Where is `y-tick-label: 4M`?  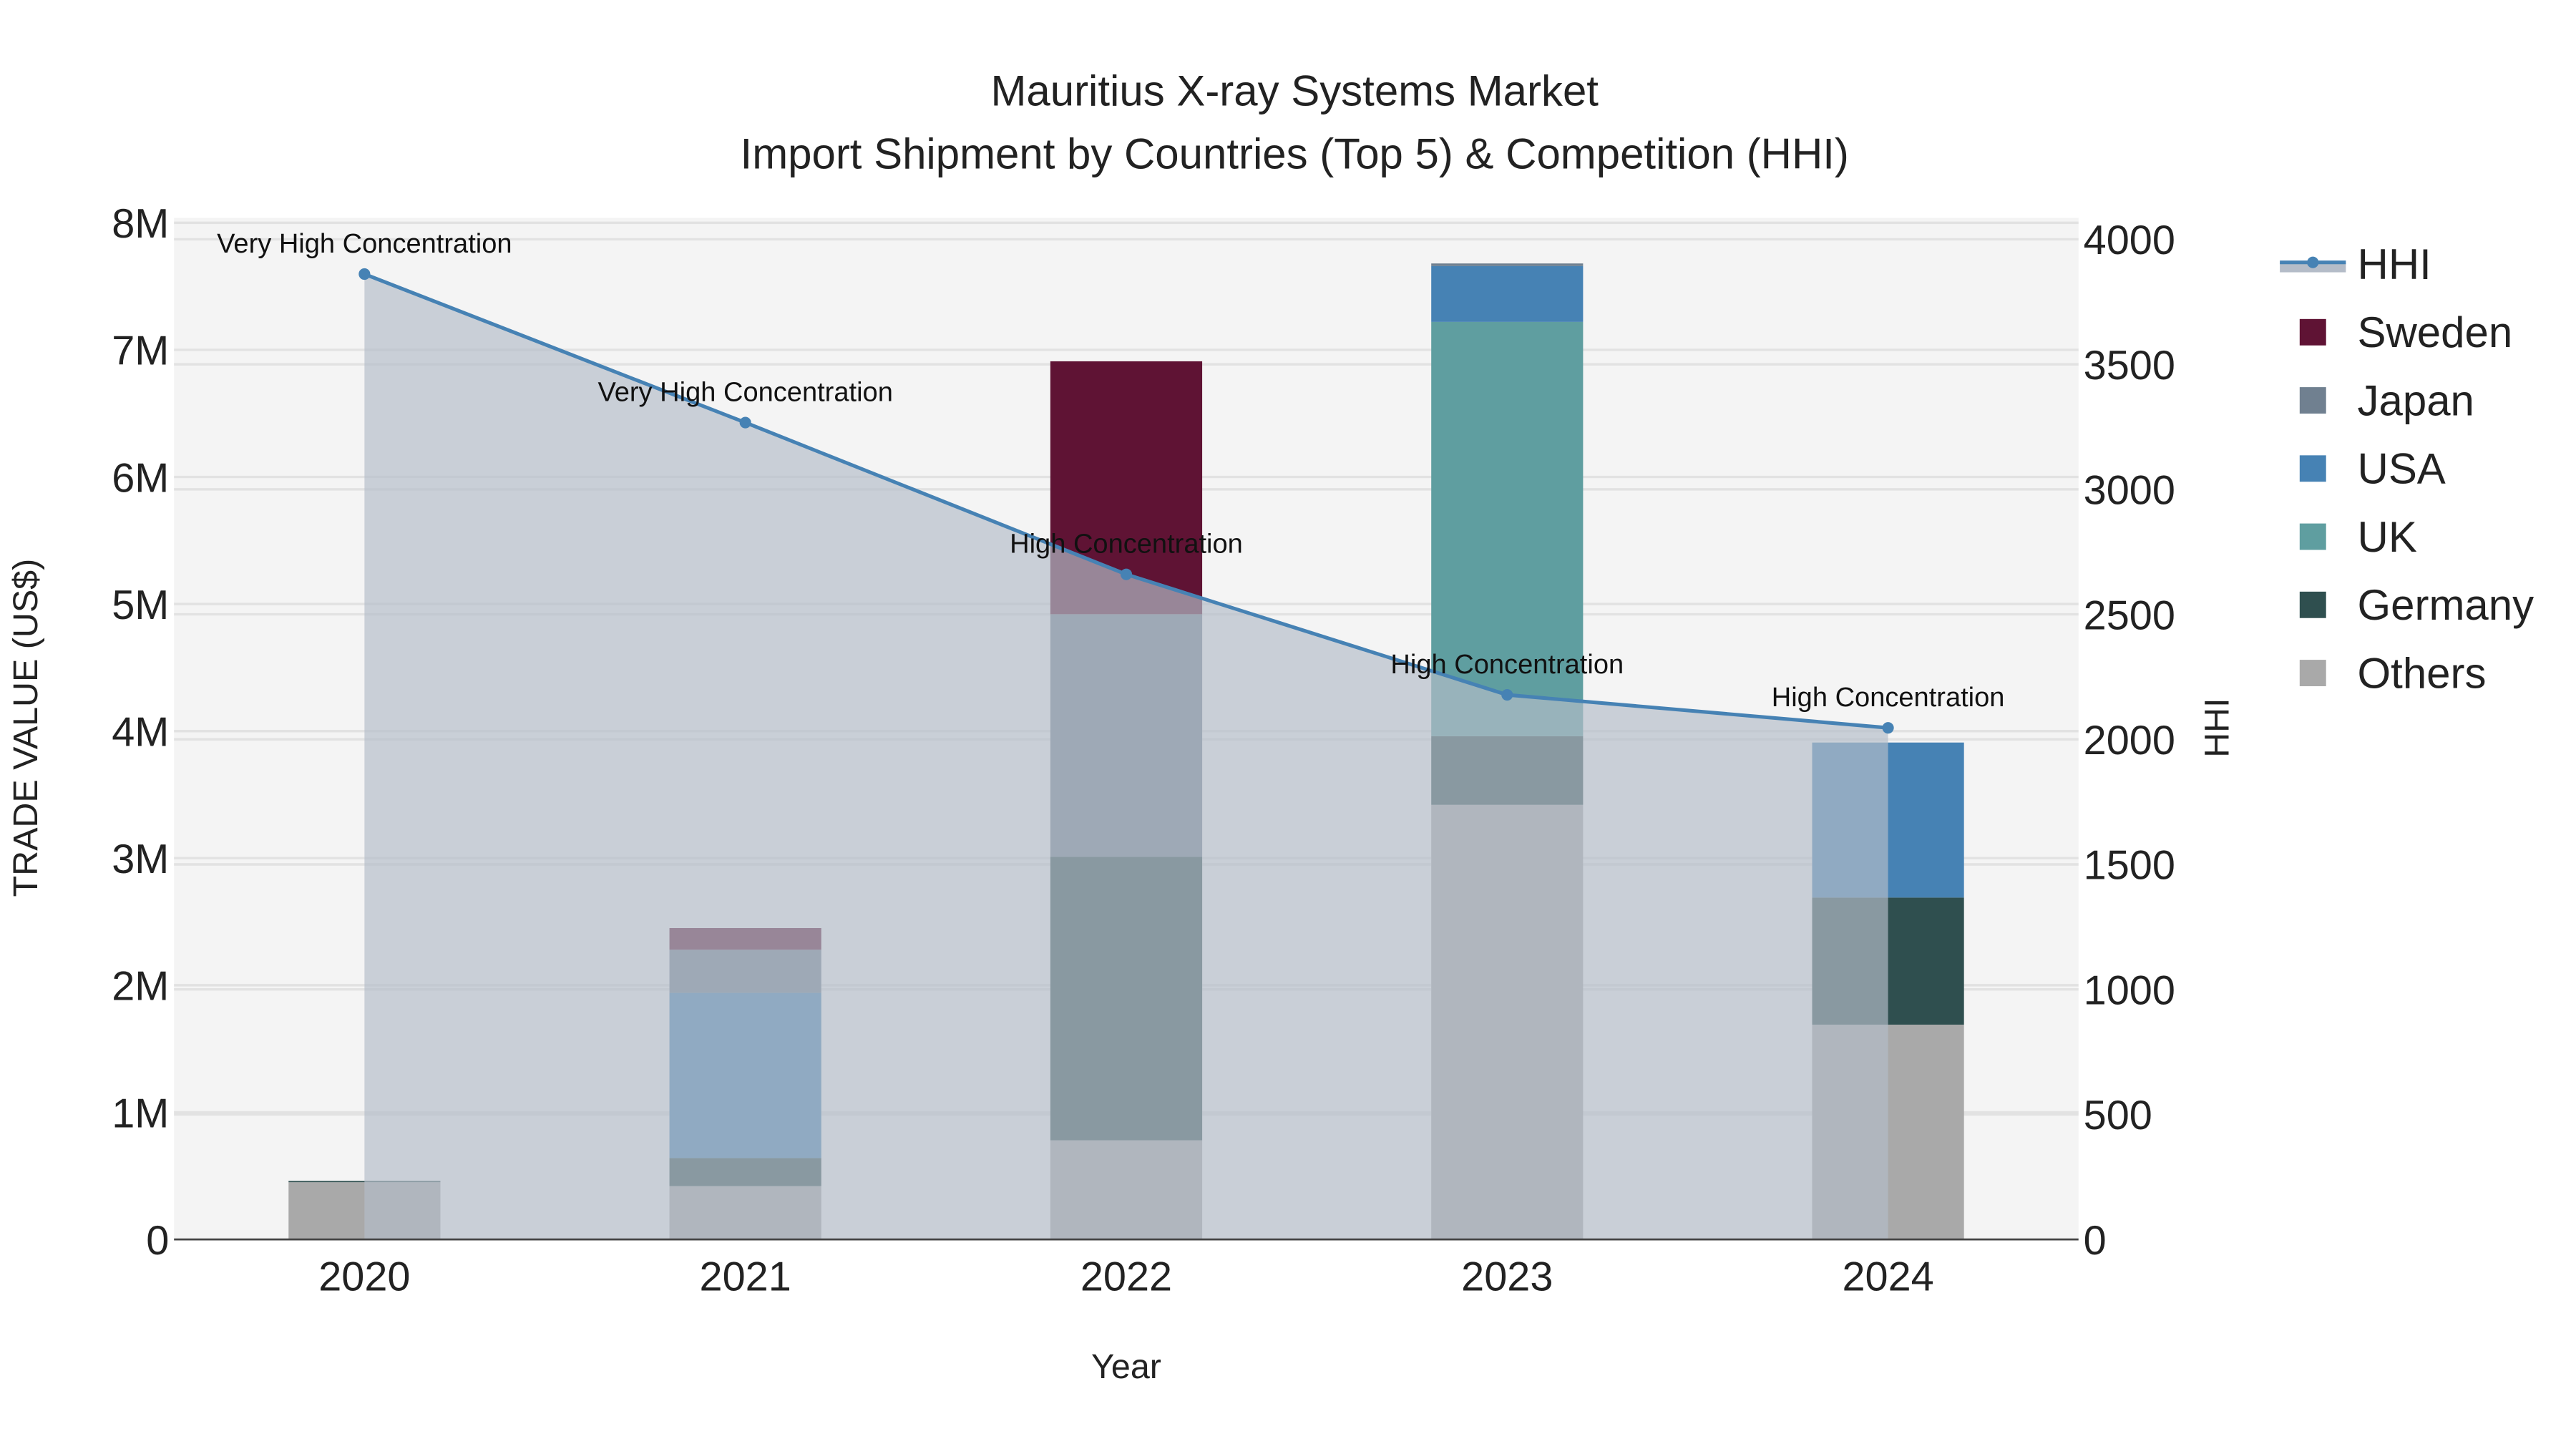
y-tick-label: 4M is located at coordinates (140, 732).